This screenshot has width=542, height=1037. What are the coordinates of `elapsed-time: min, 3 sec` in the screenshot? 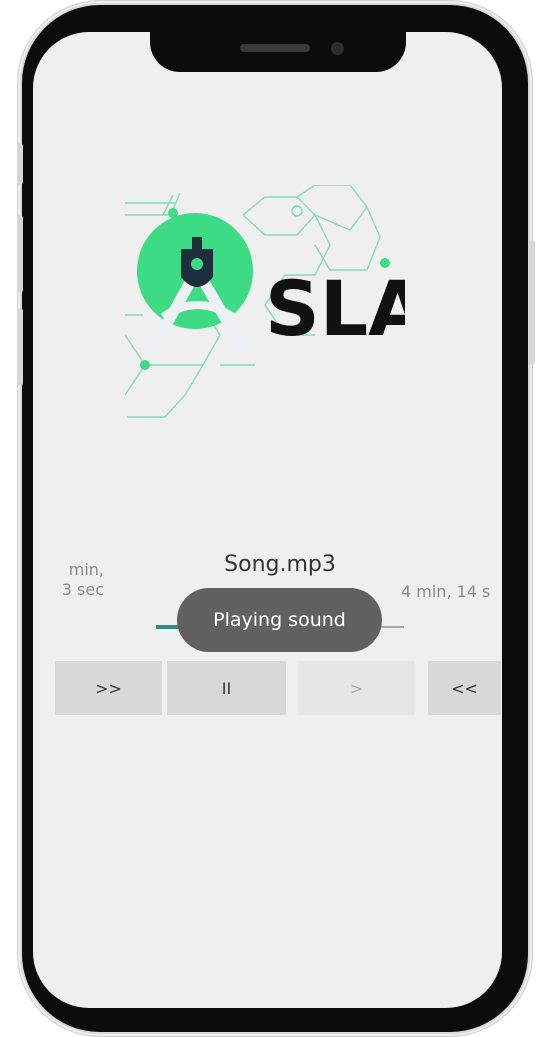 It's located at (64, 580).